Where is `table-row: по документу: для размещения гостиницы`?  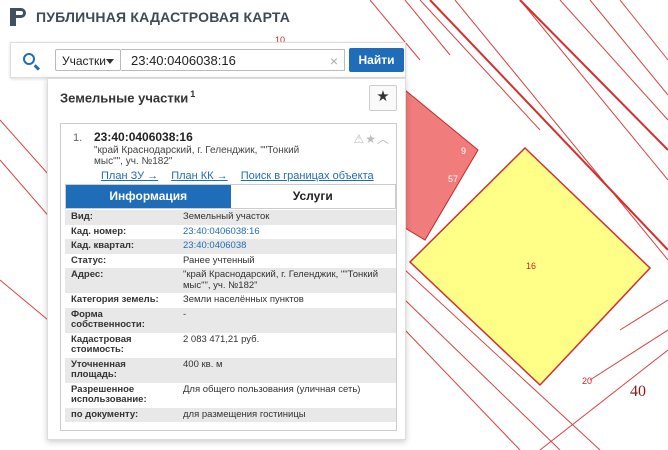 table-row: по документу: для размещения гостиницы is located at coordinates (230, 414).